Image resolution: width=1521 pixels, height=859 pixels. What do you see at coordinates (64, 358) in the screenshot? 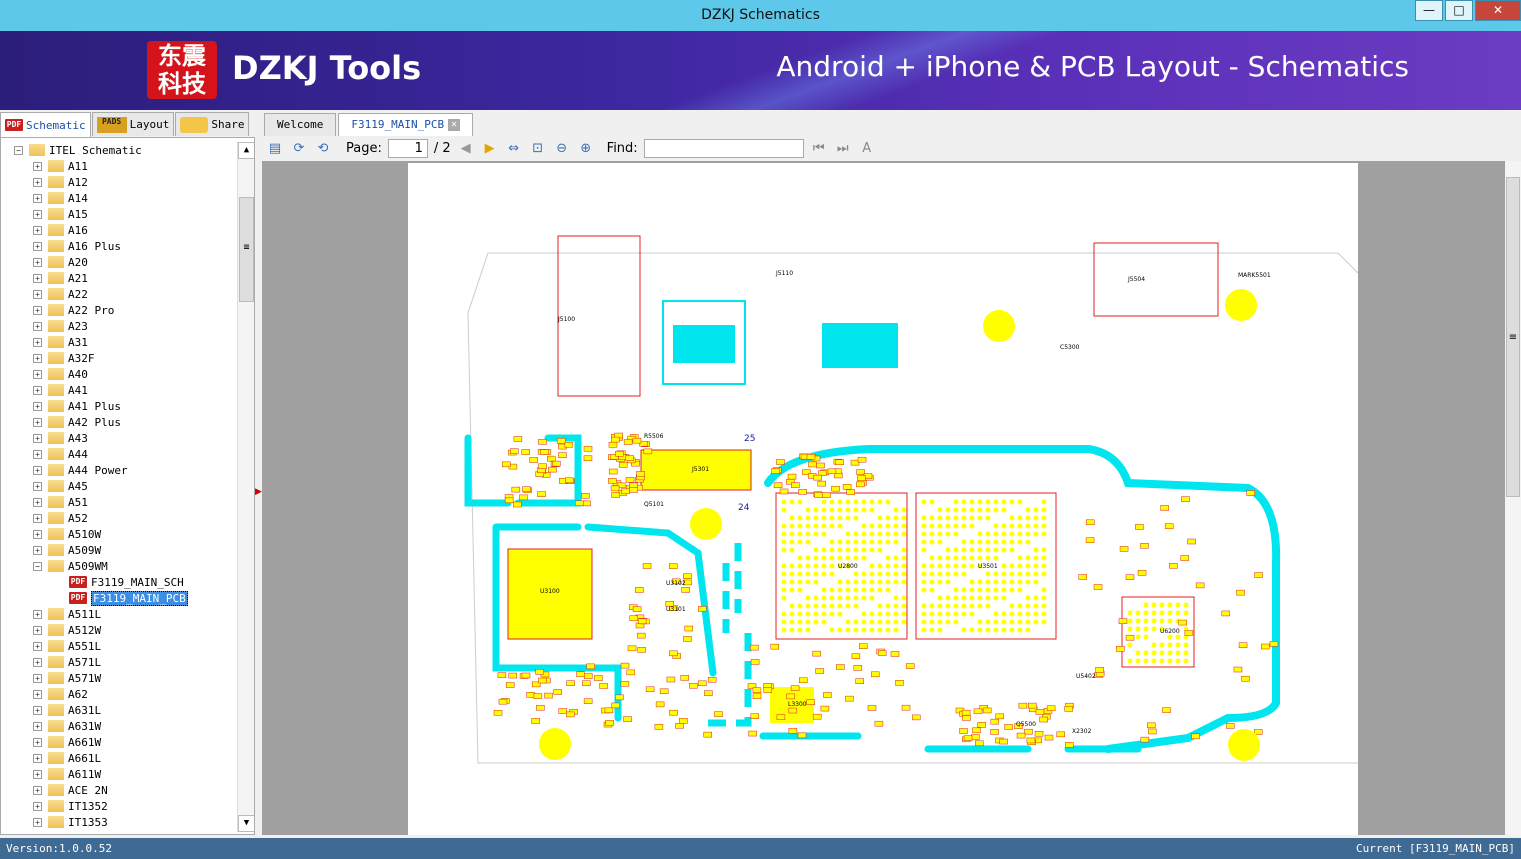
I see `tree-folder: + A32F` at bounding box center [64, 358].